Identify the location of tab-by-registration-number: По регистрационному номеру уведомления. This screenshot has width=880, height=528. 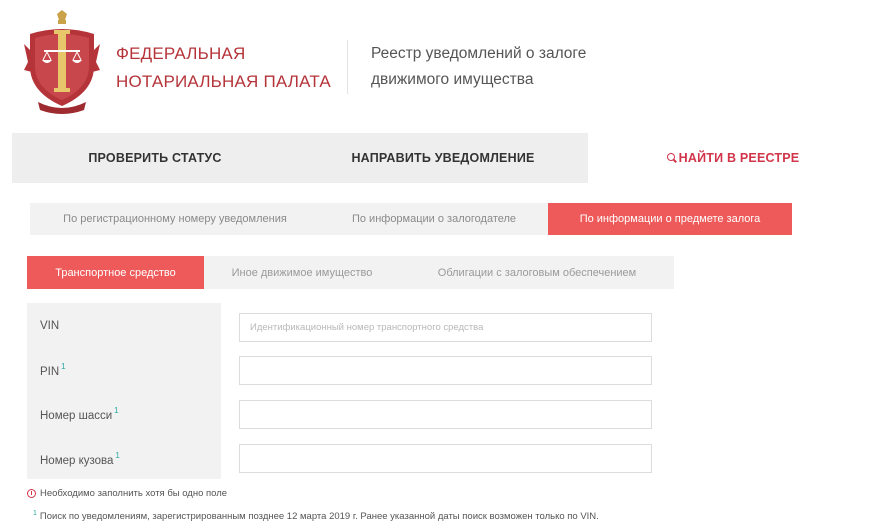
(175, 219).